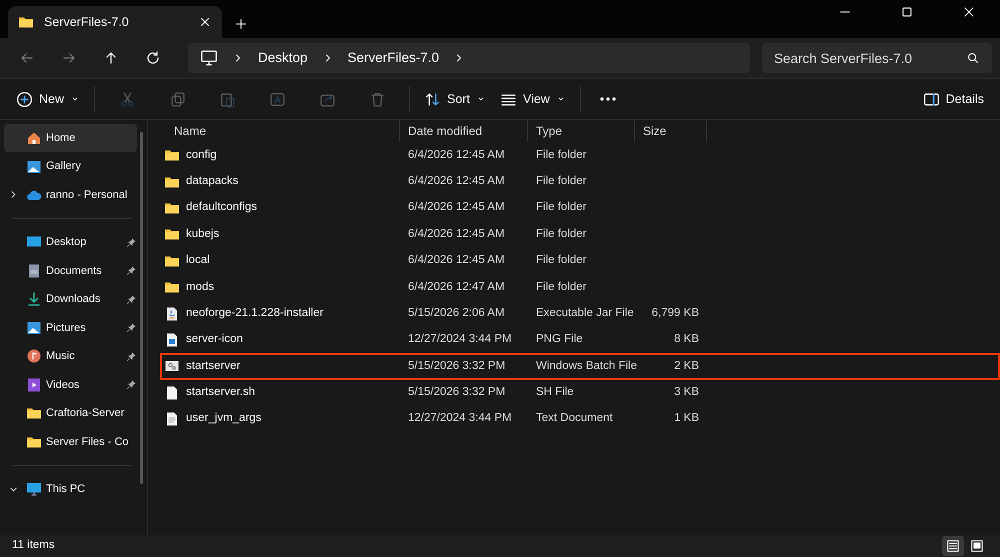 The height and width of the screenshot is (557, 1000). What do you see at coordinates (455, 99) in the screenshot?
I see `sort-button: Sort` at bounding box center [455, 99].